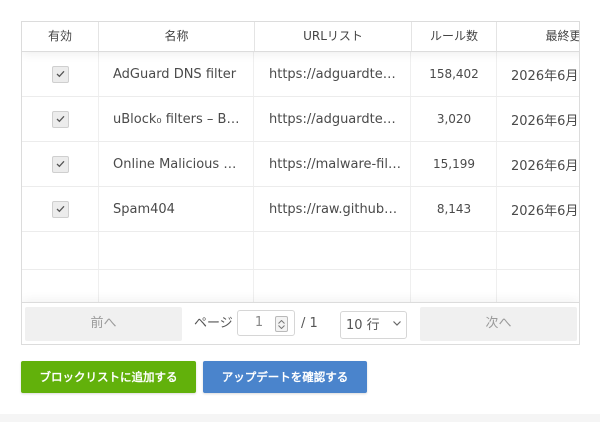  Describe the element at coordinates (300, 323) in the screenshot. I see `pagination-bar: 前へ ページ 1 / 1 10 行 次へ` at that location.